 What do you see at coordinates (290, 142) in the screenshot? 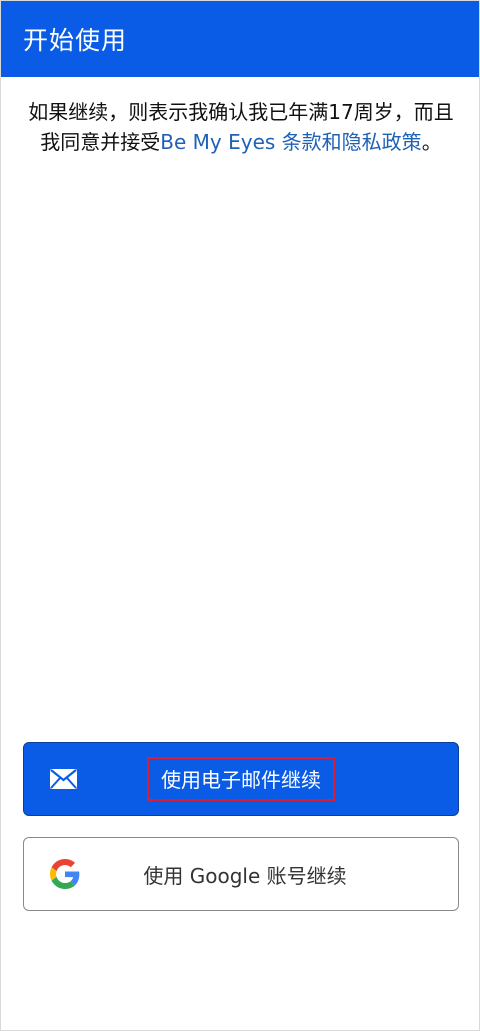
I see `terms-privacy-link: Be My Eyes 条款和隐私政策` at bounding box center [290, 142].